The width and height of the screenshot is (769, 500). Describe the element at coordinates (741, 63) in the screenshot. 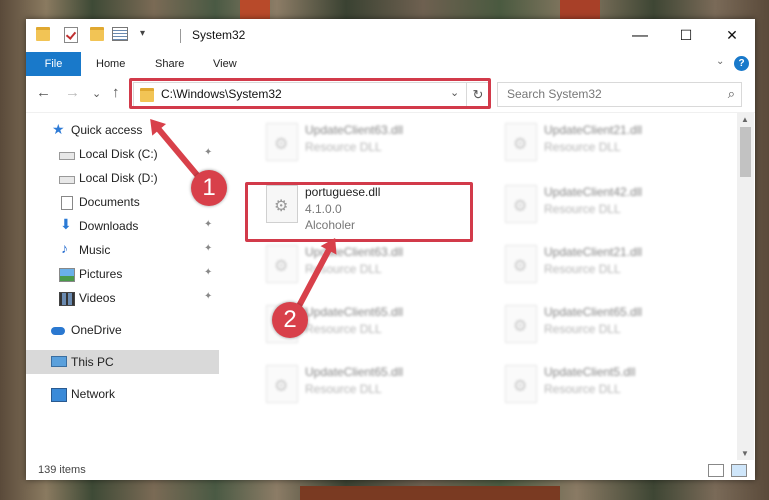

I see `help-icon: ?` at that location.